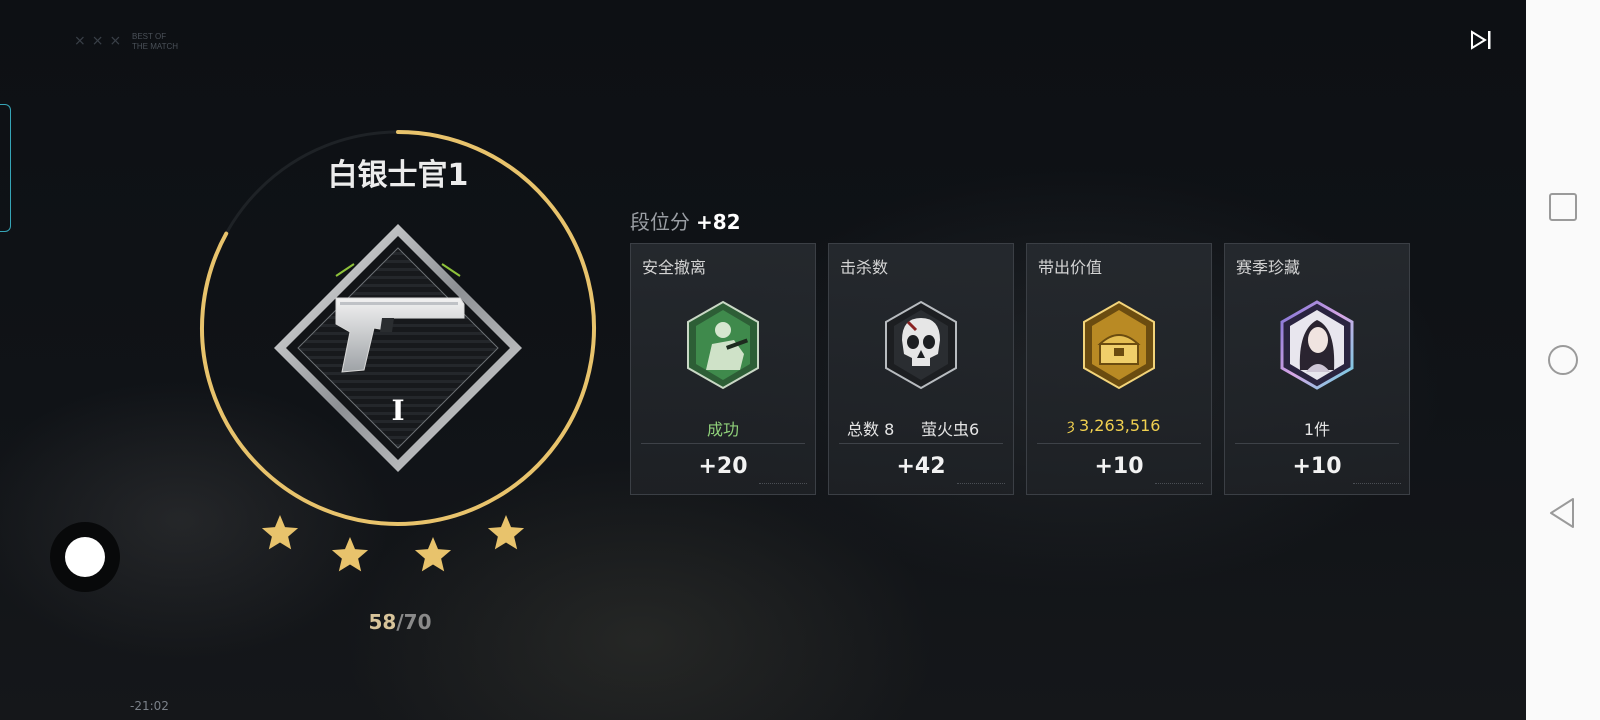  Describe the element at coordinates (722, 429) in the screenshot. I see `card-value: 成功` at that location.